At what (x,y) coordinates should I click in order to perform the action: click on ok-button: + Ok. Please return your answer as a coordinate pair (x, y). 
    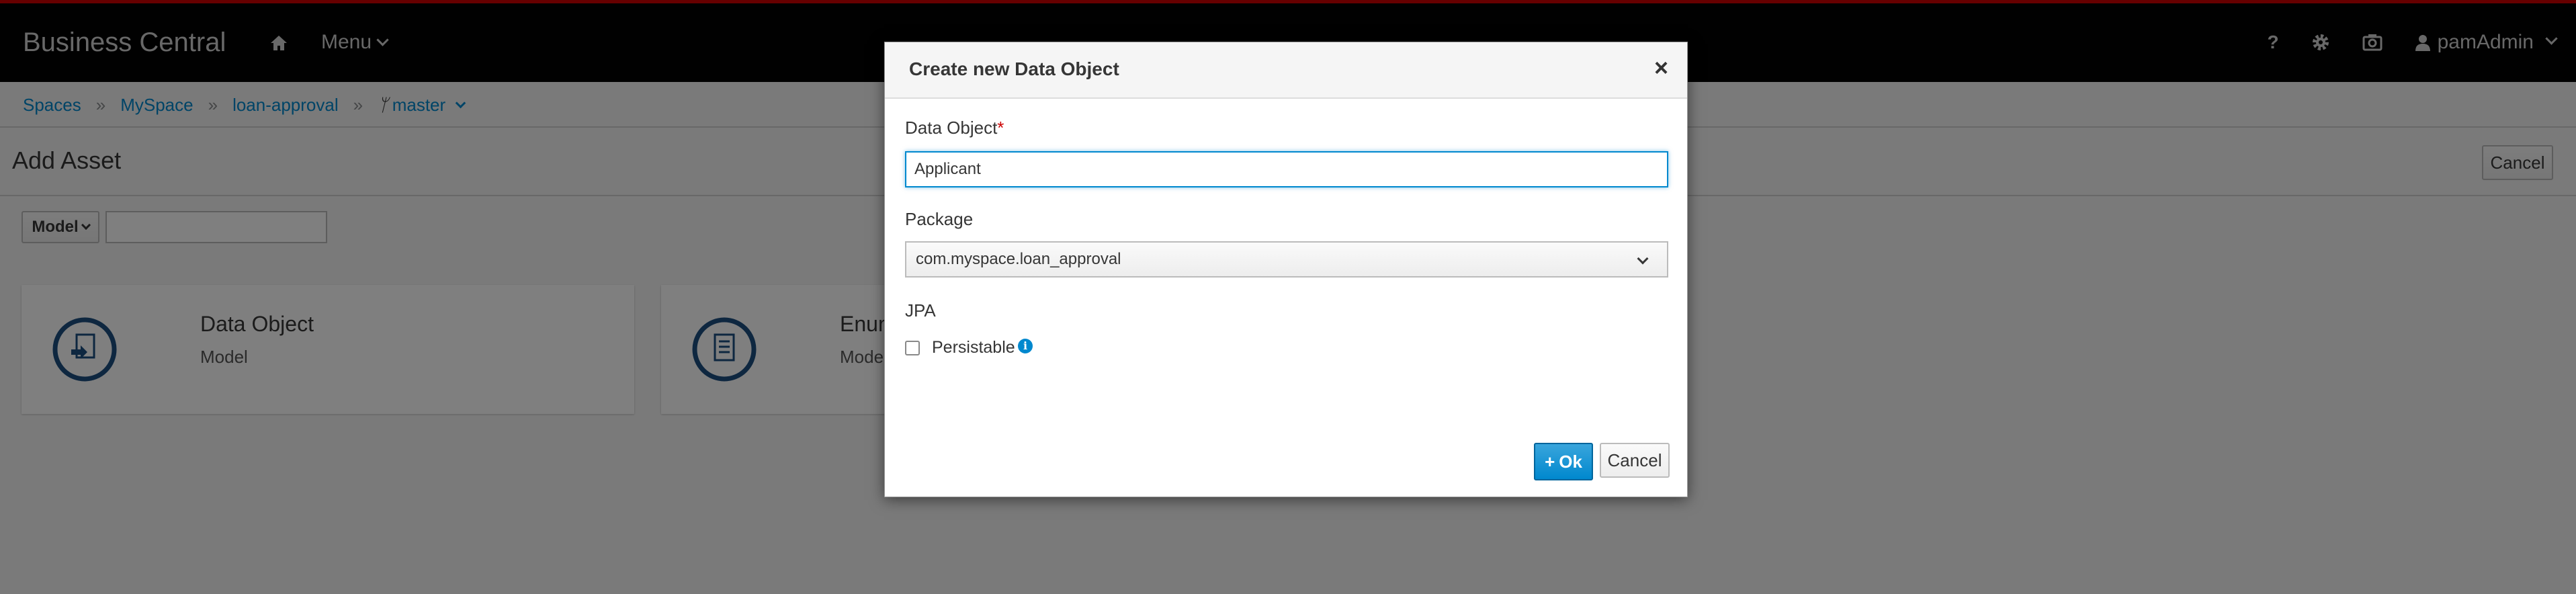
    Looking at the image, I should click on (1563, 462).